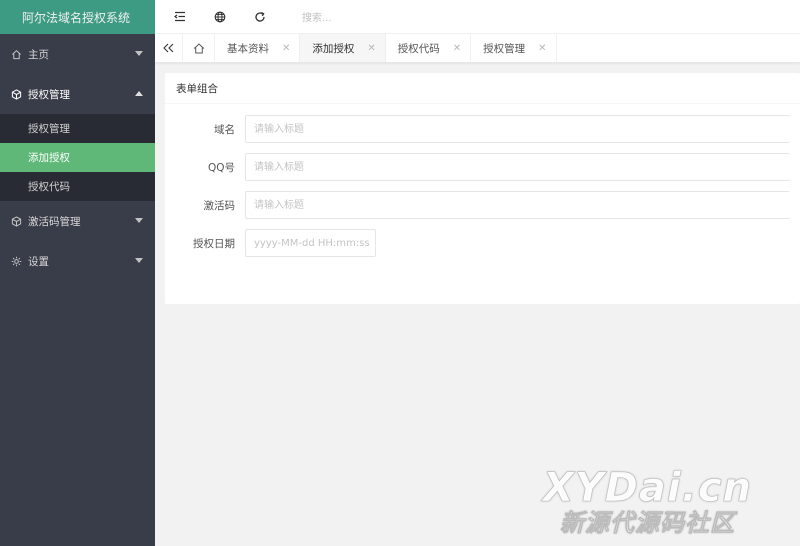  Describe the element at coordinates (310, 243) in the screenshot. I see `auth-date-input` at that location.